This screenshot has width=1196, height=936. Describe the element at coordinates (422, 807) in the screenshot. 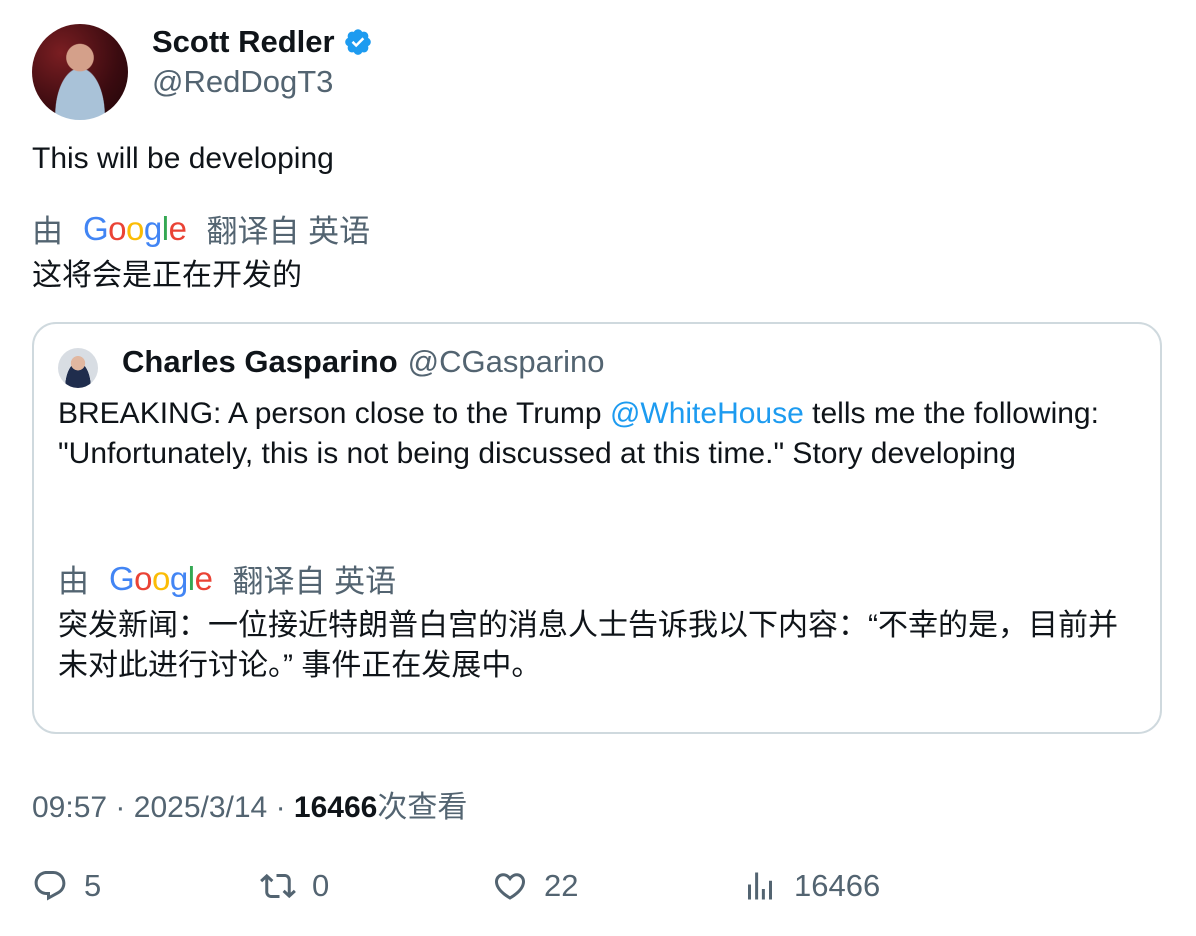

I see `views-label: 次查看` at that location.